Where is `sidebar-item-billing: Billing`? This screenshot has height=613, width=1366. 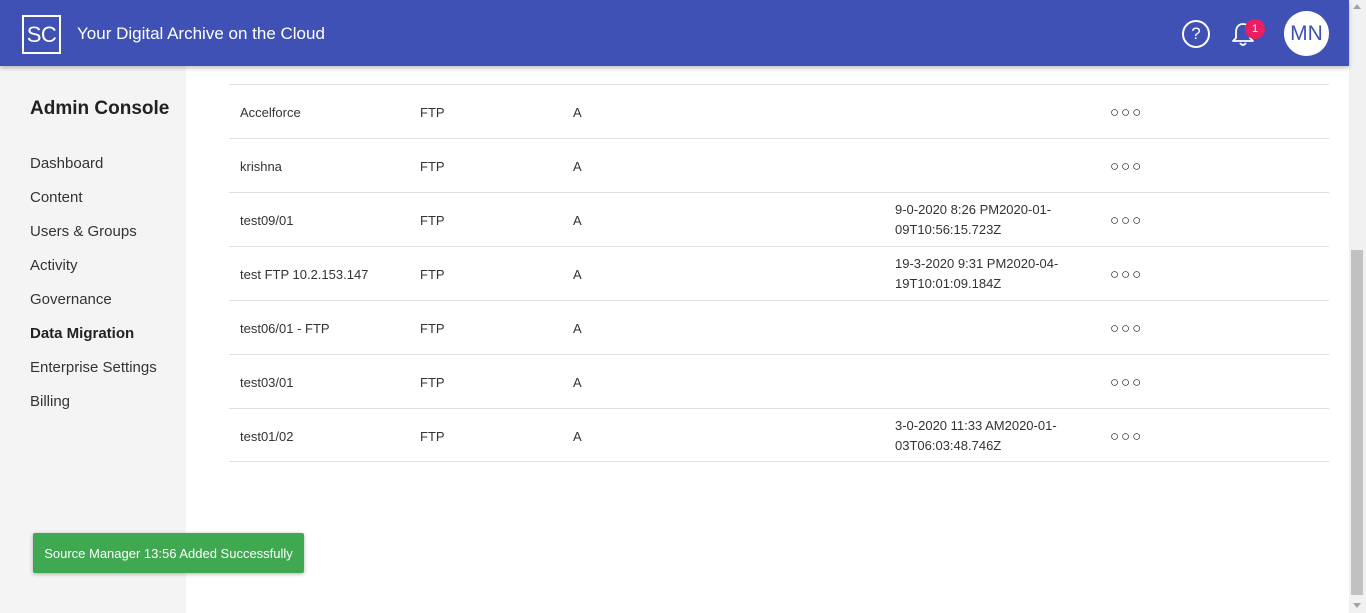 sidebar-item-billing: Billing is located at coordinates (93, 410).